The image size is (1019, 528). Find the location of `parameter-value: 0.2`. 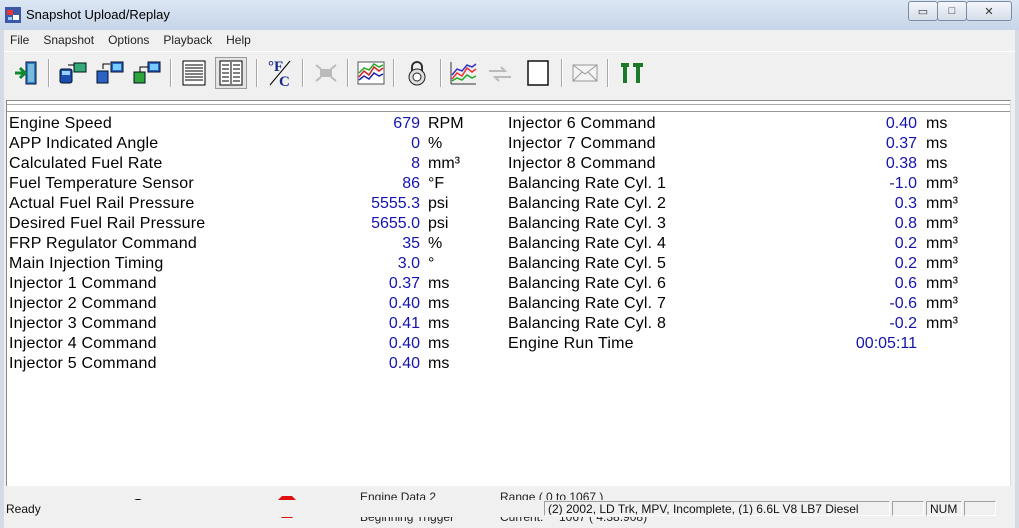

parameter-value: 0.2 is located at coordinates (905, 243).